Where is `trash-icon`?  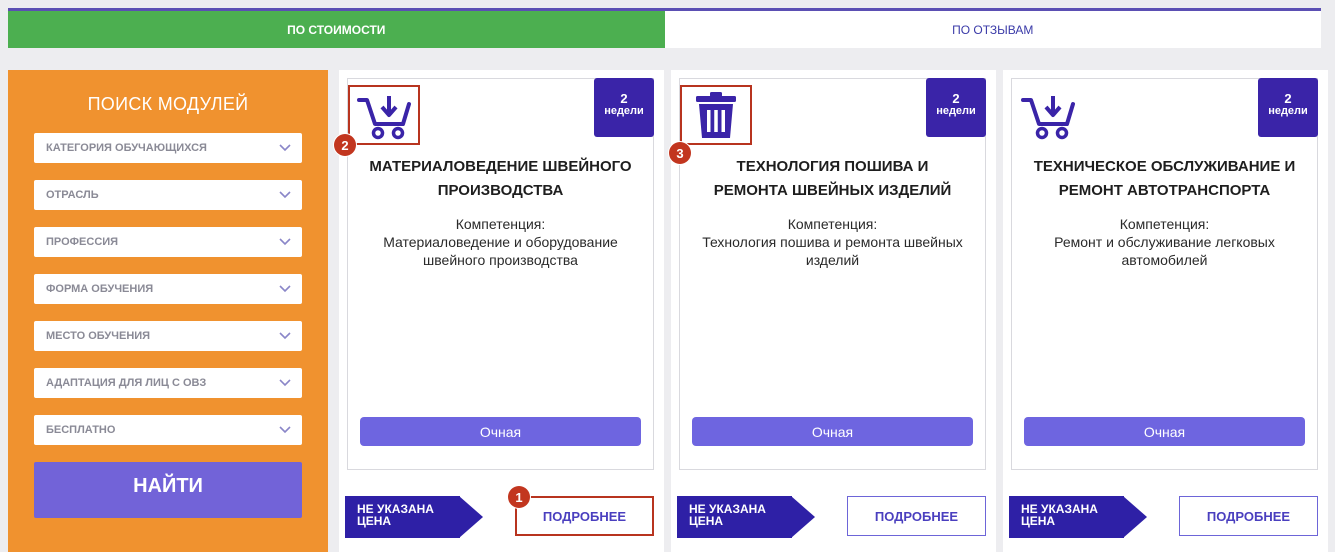 trash-icon is located at coordinates (716, 115).